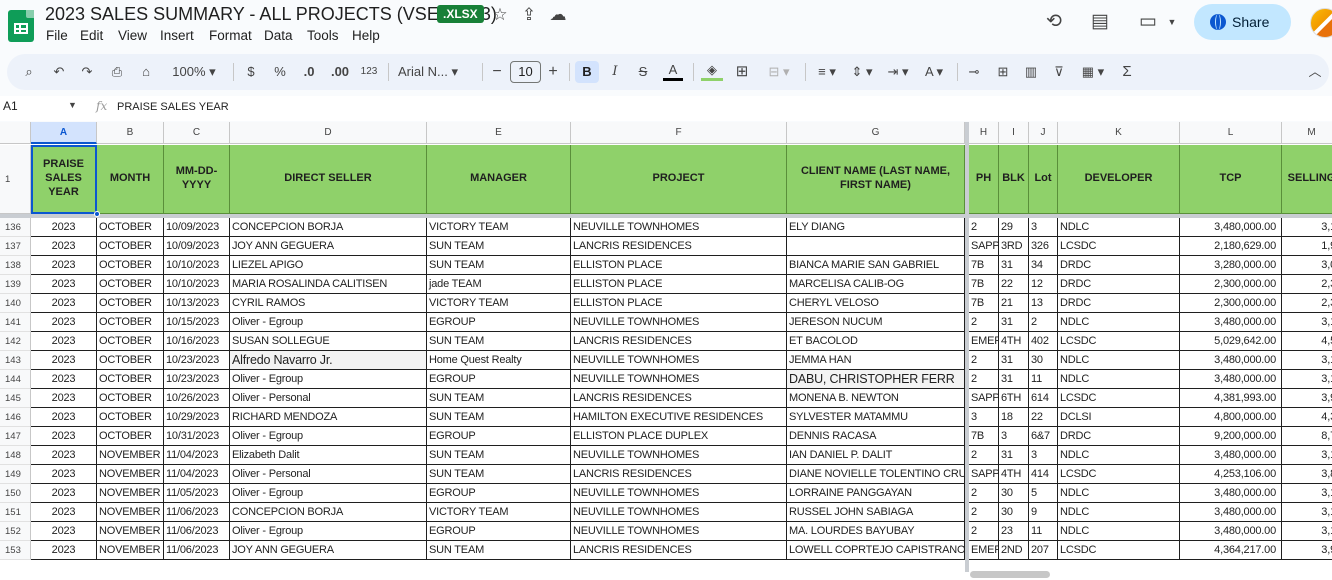  Describe the element at coordinates (499, 133) in the screenshot. I see `column-header-e: E` at that location.